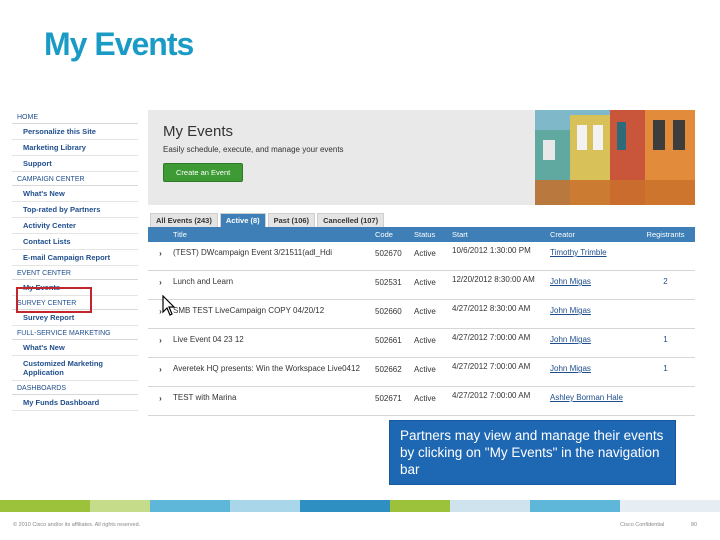  I want to click on col-code: Code, so click(394, 234).